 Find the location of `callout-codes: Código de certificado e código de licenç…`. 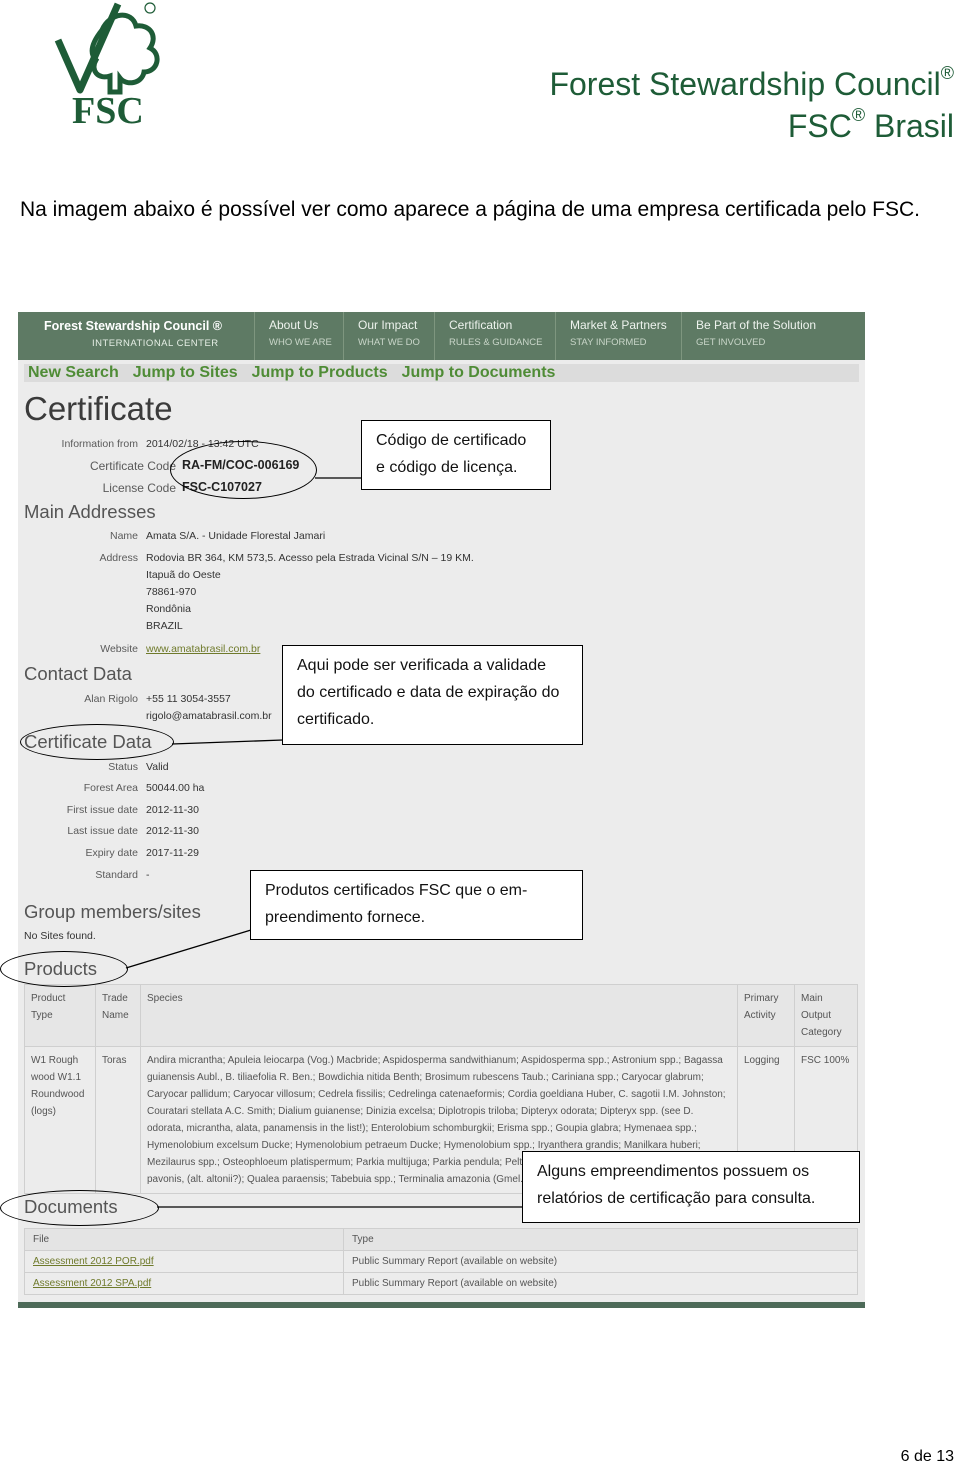

callout-codes: Código de certificado e código de licenç… is located at coordinates (456, 455).